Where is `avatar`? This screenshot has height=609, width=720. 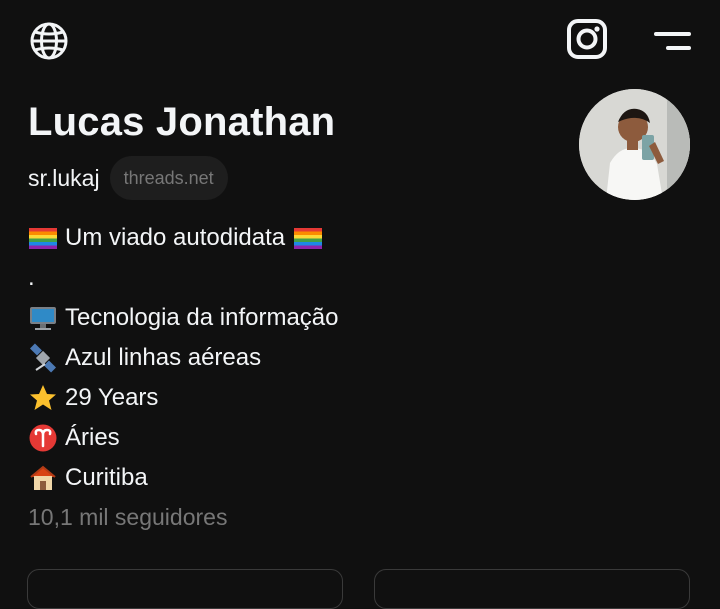
avatar is located at coordinates (634, 144).